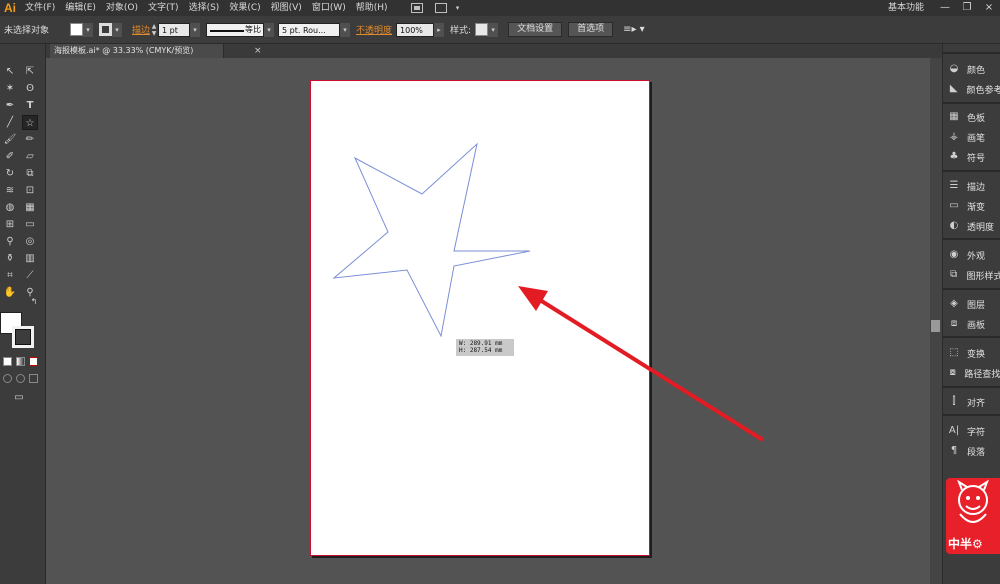  What do you see at coordinates (973, 206) in the screenshot?
I see `panel-gradient: ▭ 渐变` at bounding box center [973, 206].